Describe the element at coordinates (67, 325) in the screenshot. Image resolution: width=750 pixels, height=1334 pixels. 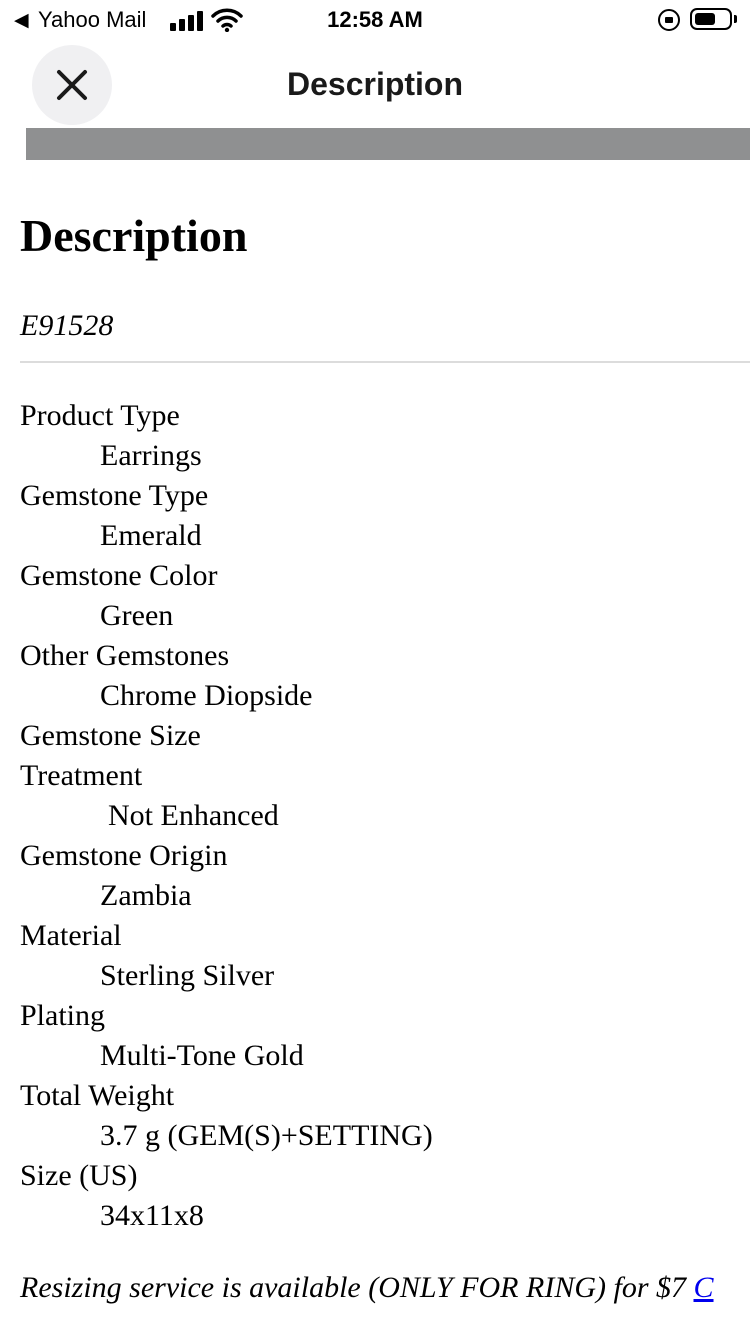
I see `product-sku: E91528` at that location.